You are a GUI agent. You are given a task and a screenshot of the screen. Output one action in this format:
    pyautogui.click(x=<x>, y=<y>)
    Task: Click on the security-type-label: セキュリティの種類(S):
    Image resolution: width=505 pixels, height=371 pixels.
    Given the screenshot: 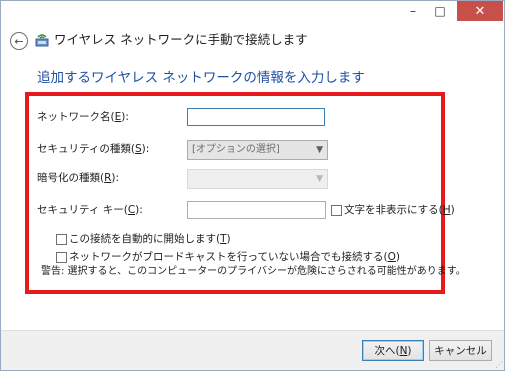 What is the action you would take?
    pyautogui.click(x=93, y=149)
    